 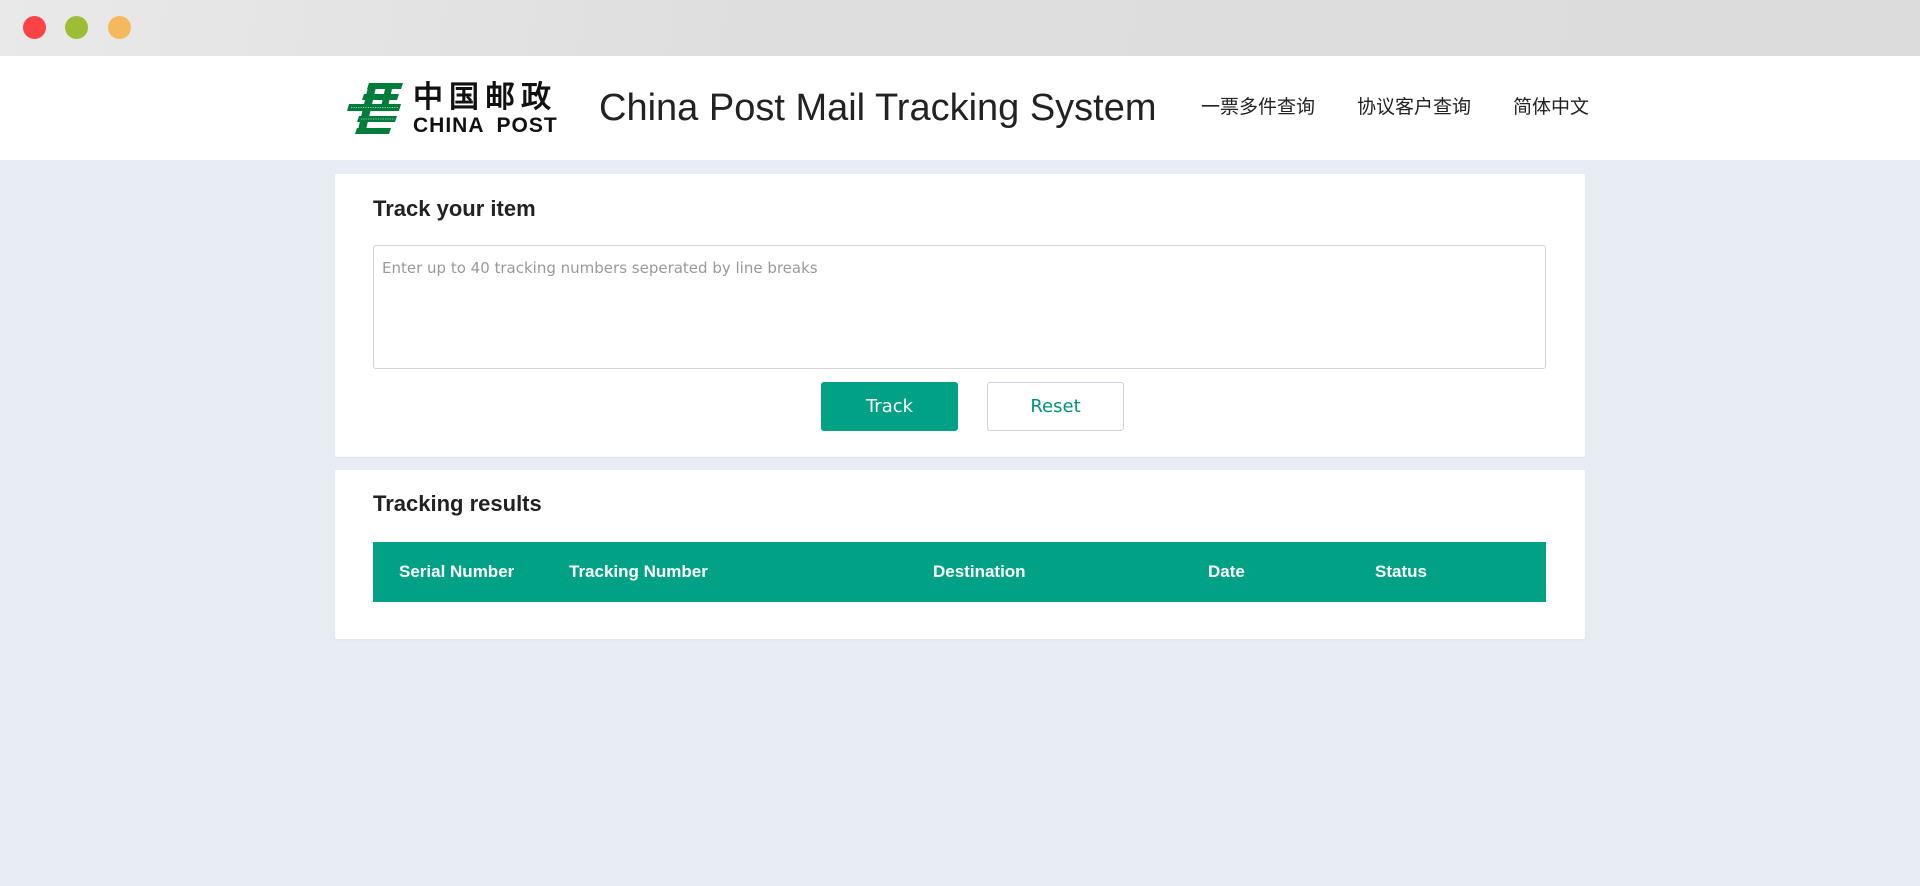 What do you see at coordinates (457, 571) in the screenshot?
I see `column-serial-number: Serial Number` at bounding box center [457, 571].